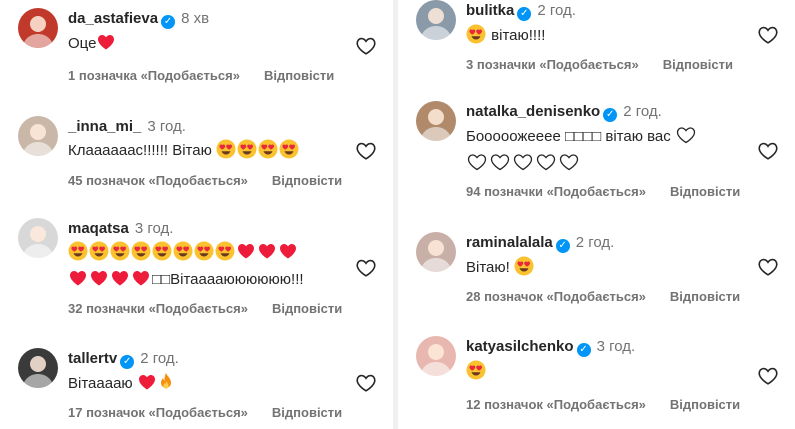 This screenshot has width=795, height=429. I want to click on likes-count-link: 94 позначки «Подобається», so click(556, 191).